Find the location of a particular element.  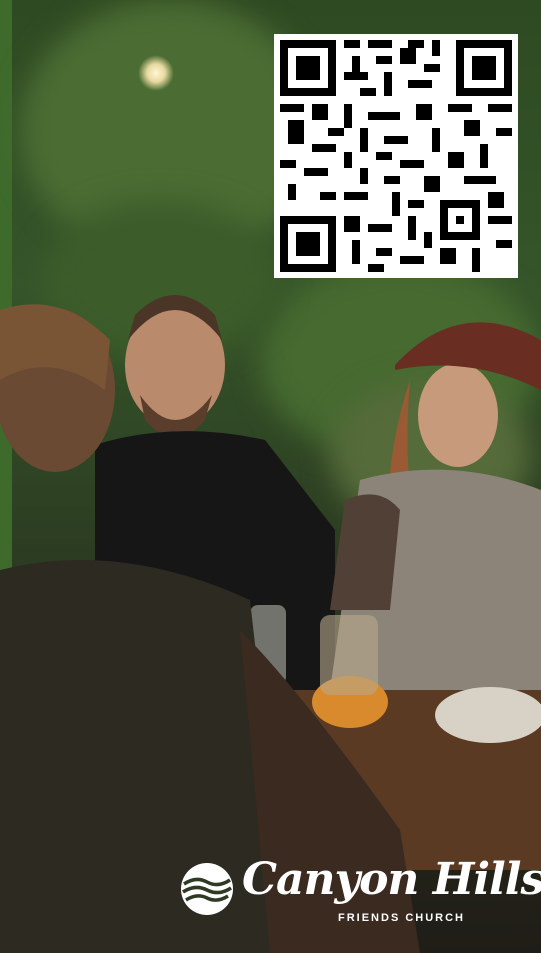

wave-logo-icon is located at coordinates (207, 889).